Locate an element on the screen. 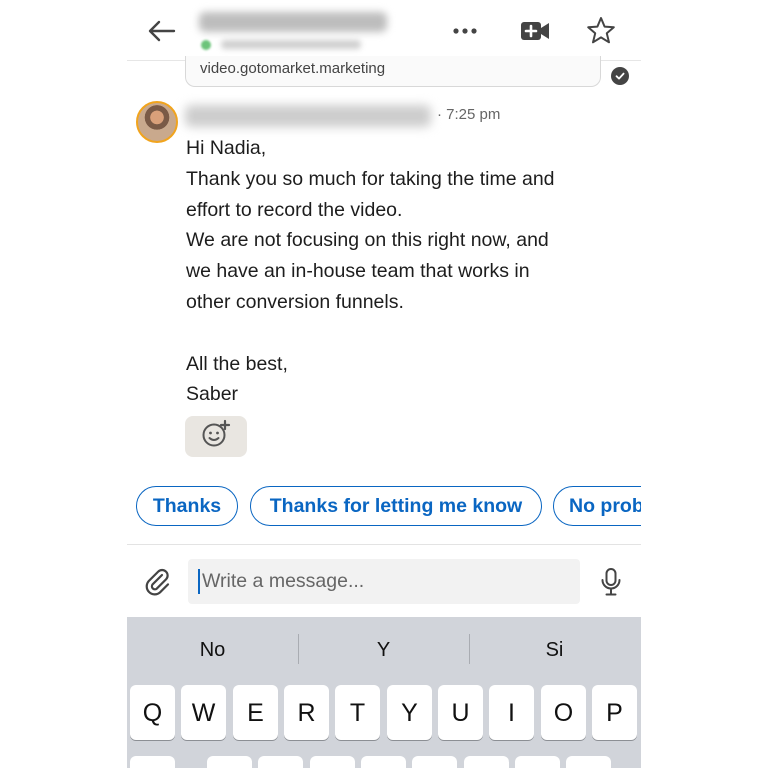 Image resolution: width=768 pixels, height=768 pixels. conversation-header is located at coordinates (384, 30).